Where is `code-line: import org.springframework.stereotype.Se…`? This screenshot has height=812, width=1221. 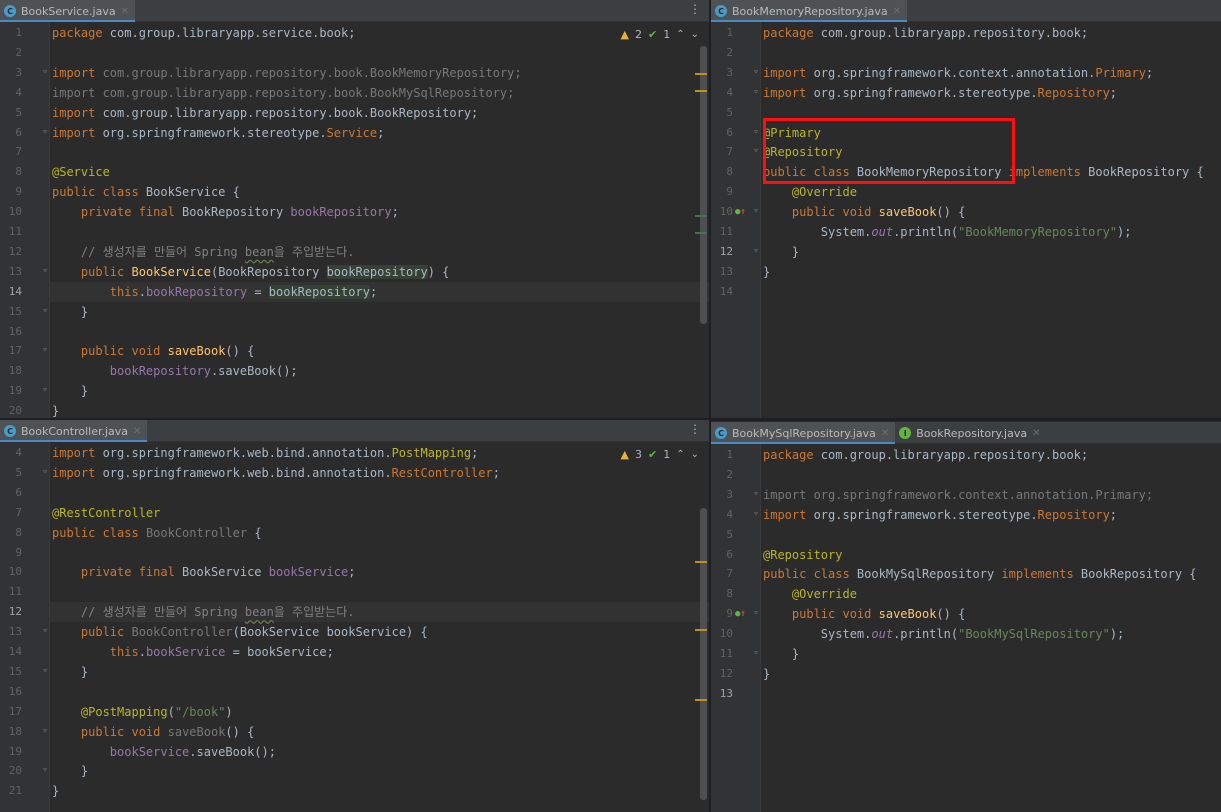
code-line: import org.springframework.stereotype.Se… is located at coordinates (379, 133).